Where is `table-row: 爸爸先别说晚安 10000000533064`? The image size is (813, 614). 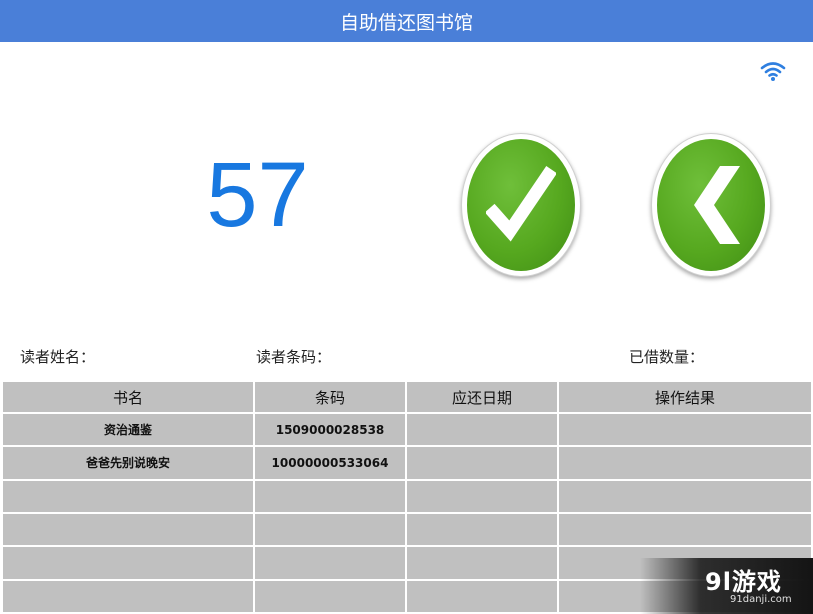 table-row: 爸爸先别说晚安 10000000533064 is located at coordinates (407, 463).